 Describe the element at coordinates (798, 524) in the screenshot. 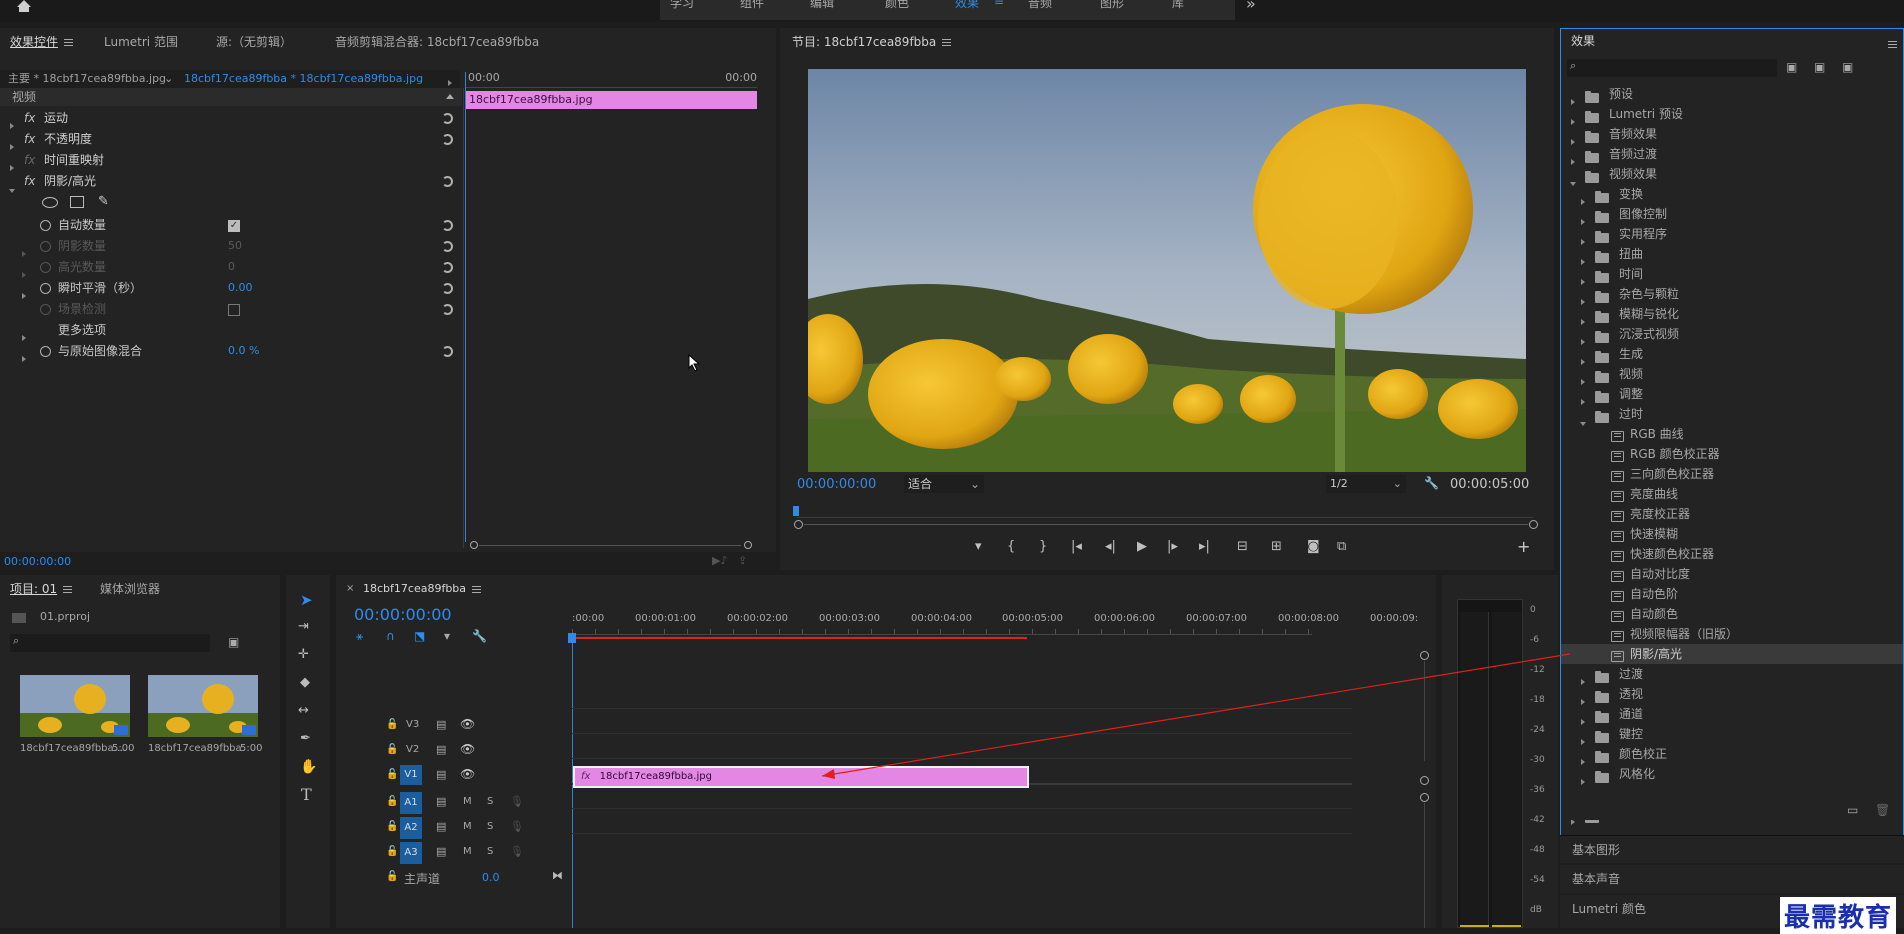

I see `zoom-handle-left` at that location.